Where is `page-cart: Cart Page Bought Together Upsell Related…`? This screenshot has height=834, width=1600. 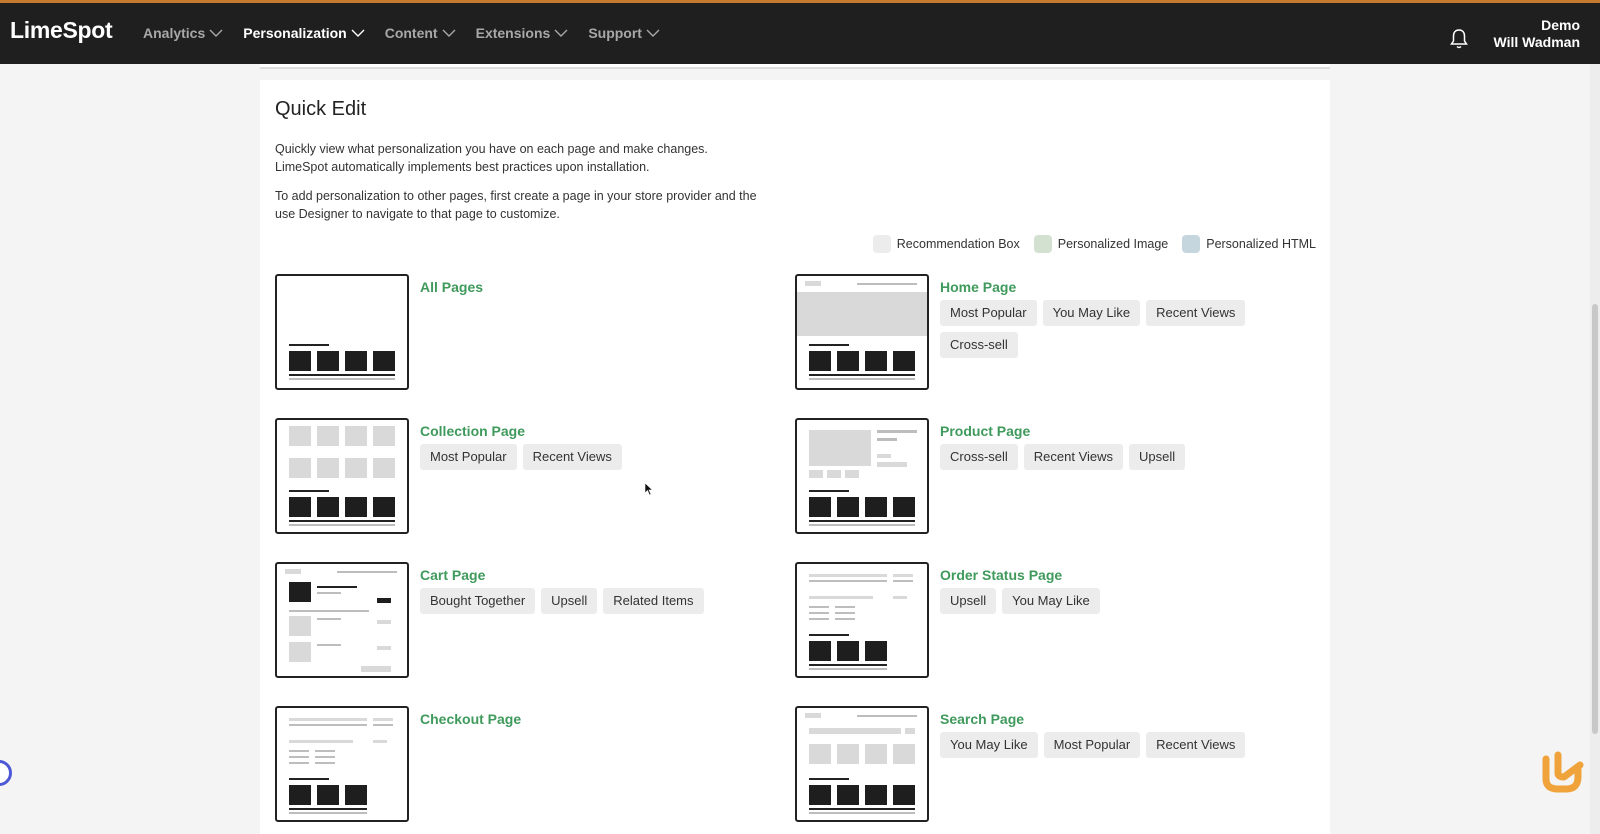 page-cart: Cart Page Bought Together Upsell Related… is located at coordinates (515, 621).